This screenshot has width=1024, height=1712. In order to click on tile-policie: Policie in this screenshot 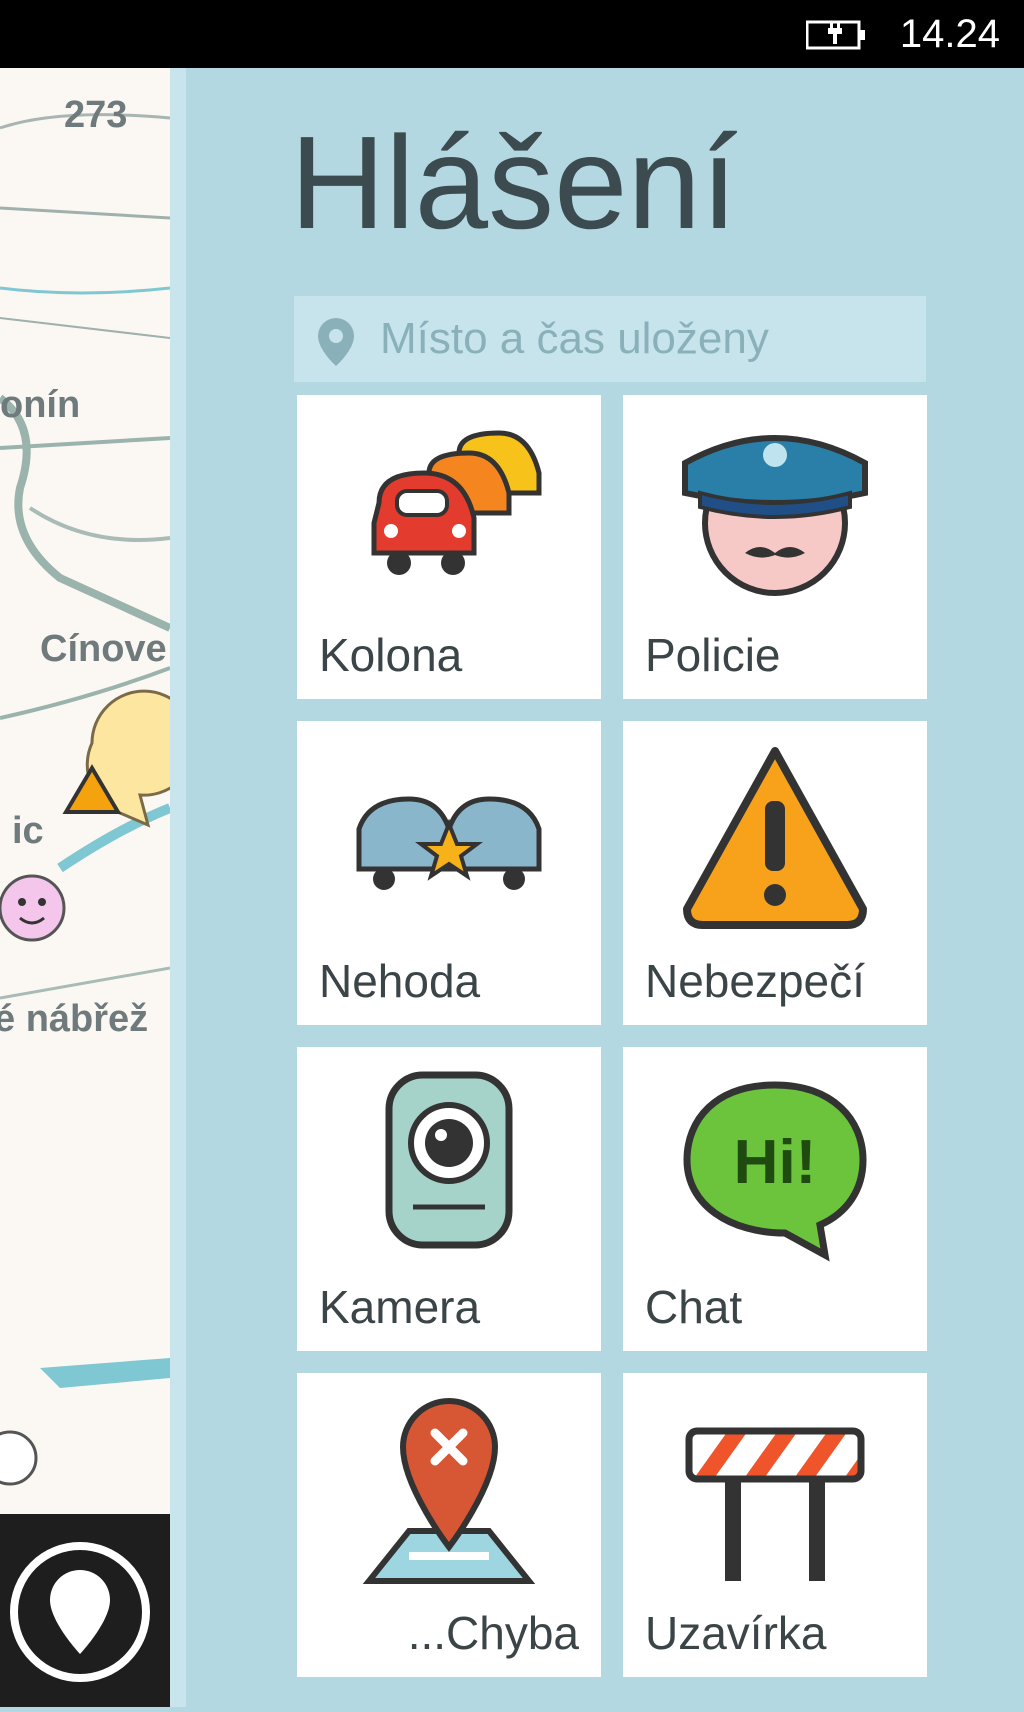, I will do `click(775, 547)`.